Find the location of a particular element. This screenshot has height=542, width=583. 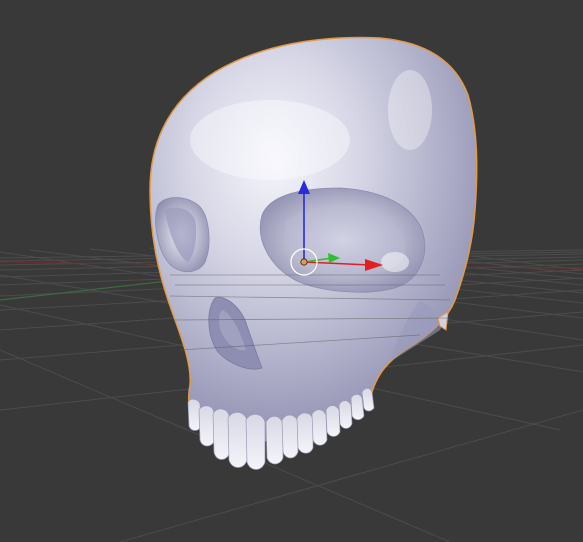

object-origin-point is located at coordinates (304, 262).